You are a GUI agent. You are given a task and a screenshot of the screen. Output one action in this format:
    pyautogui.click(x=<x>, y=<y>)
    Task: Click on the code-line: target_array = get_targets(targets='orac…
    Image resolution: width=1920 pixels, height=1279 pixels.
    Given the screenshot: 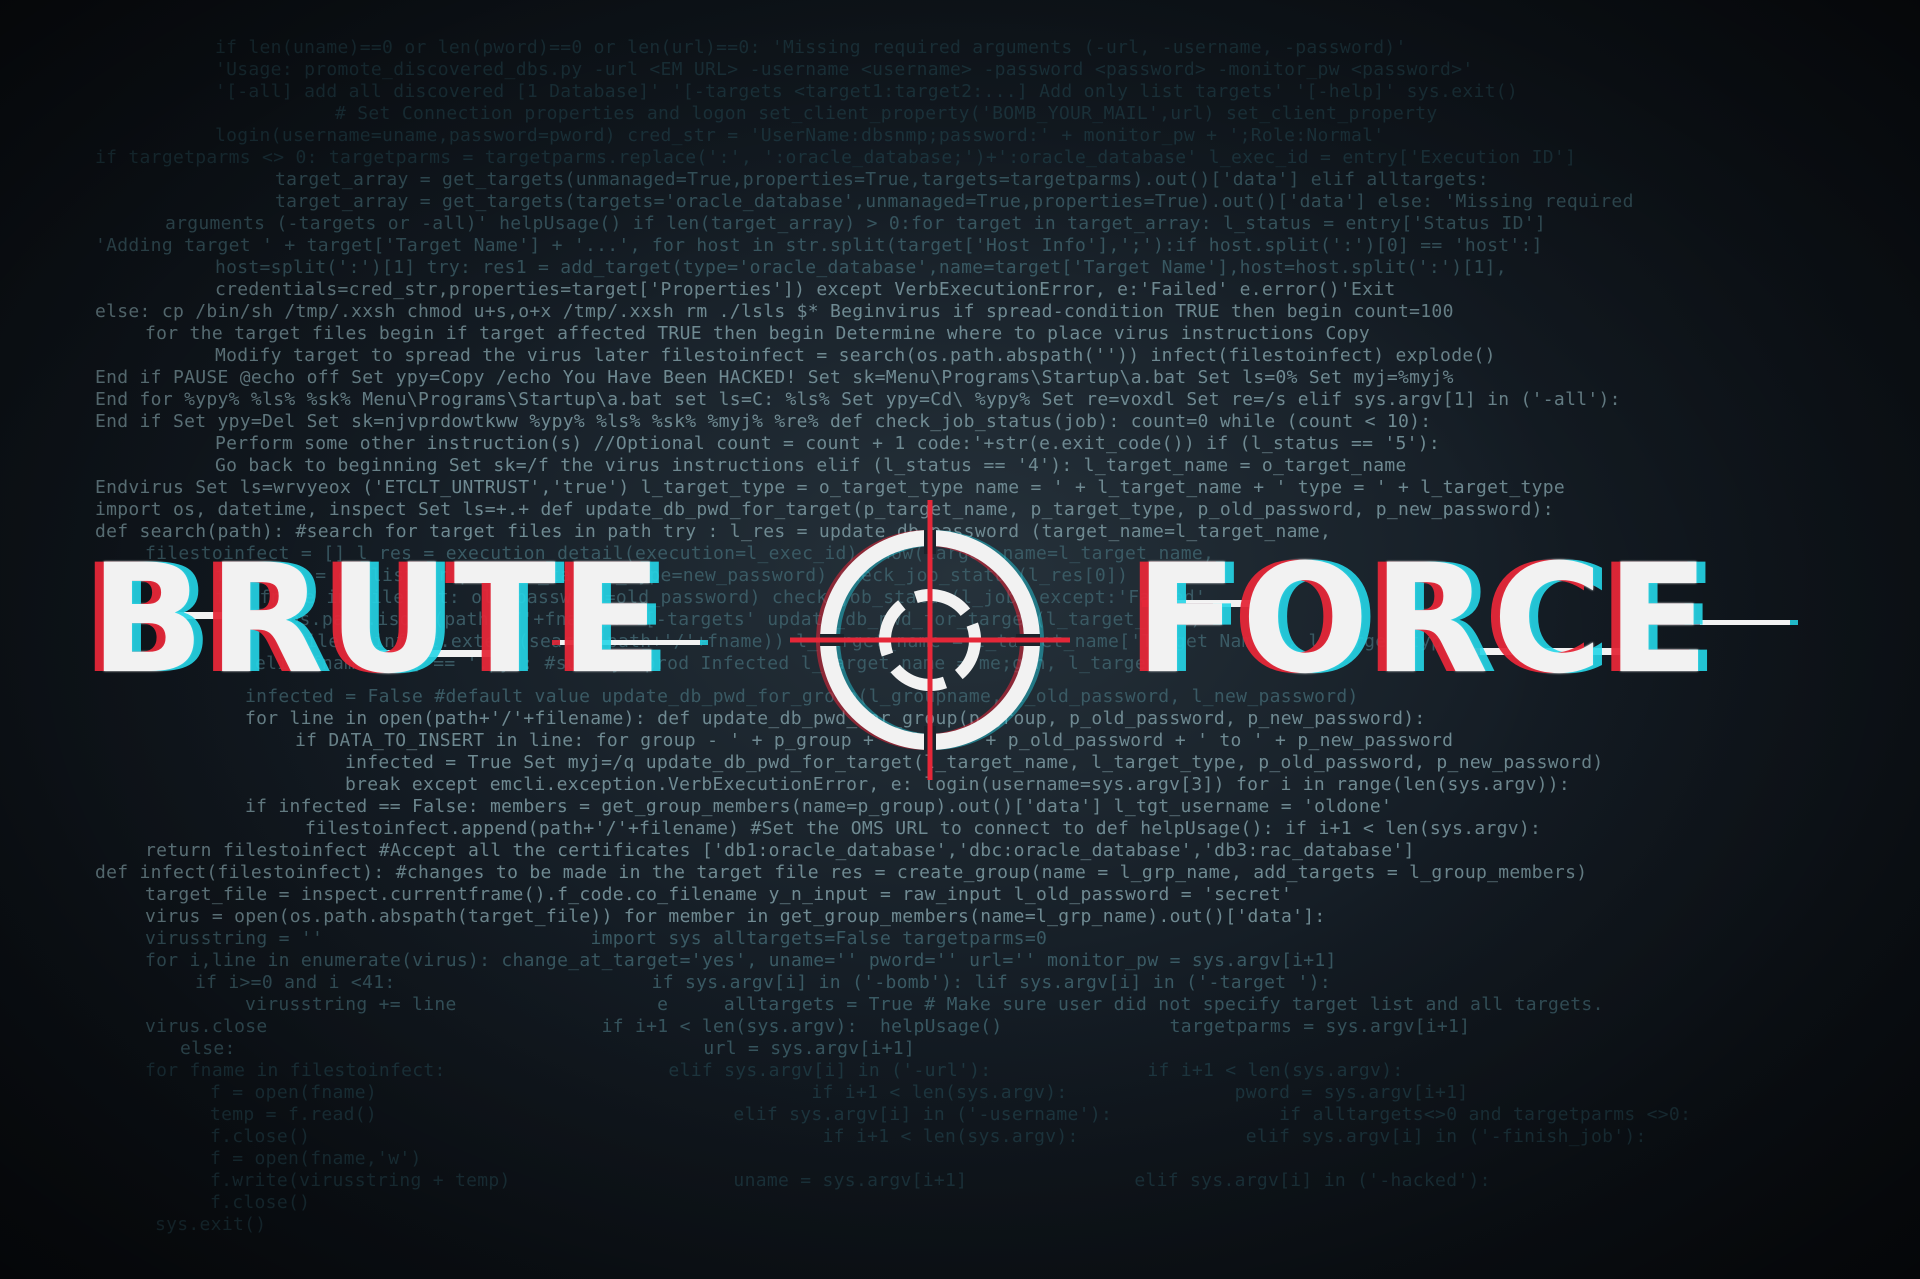 What is the action you would take?
    pyautogui.click(x=954, y=201)
    